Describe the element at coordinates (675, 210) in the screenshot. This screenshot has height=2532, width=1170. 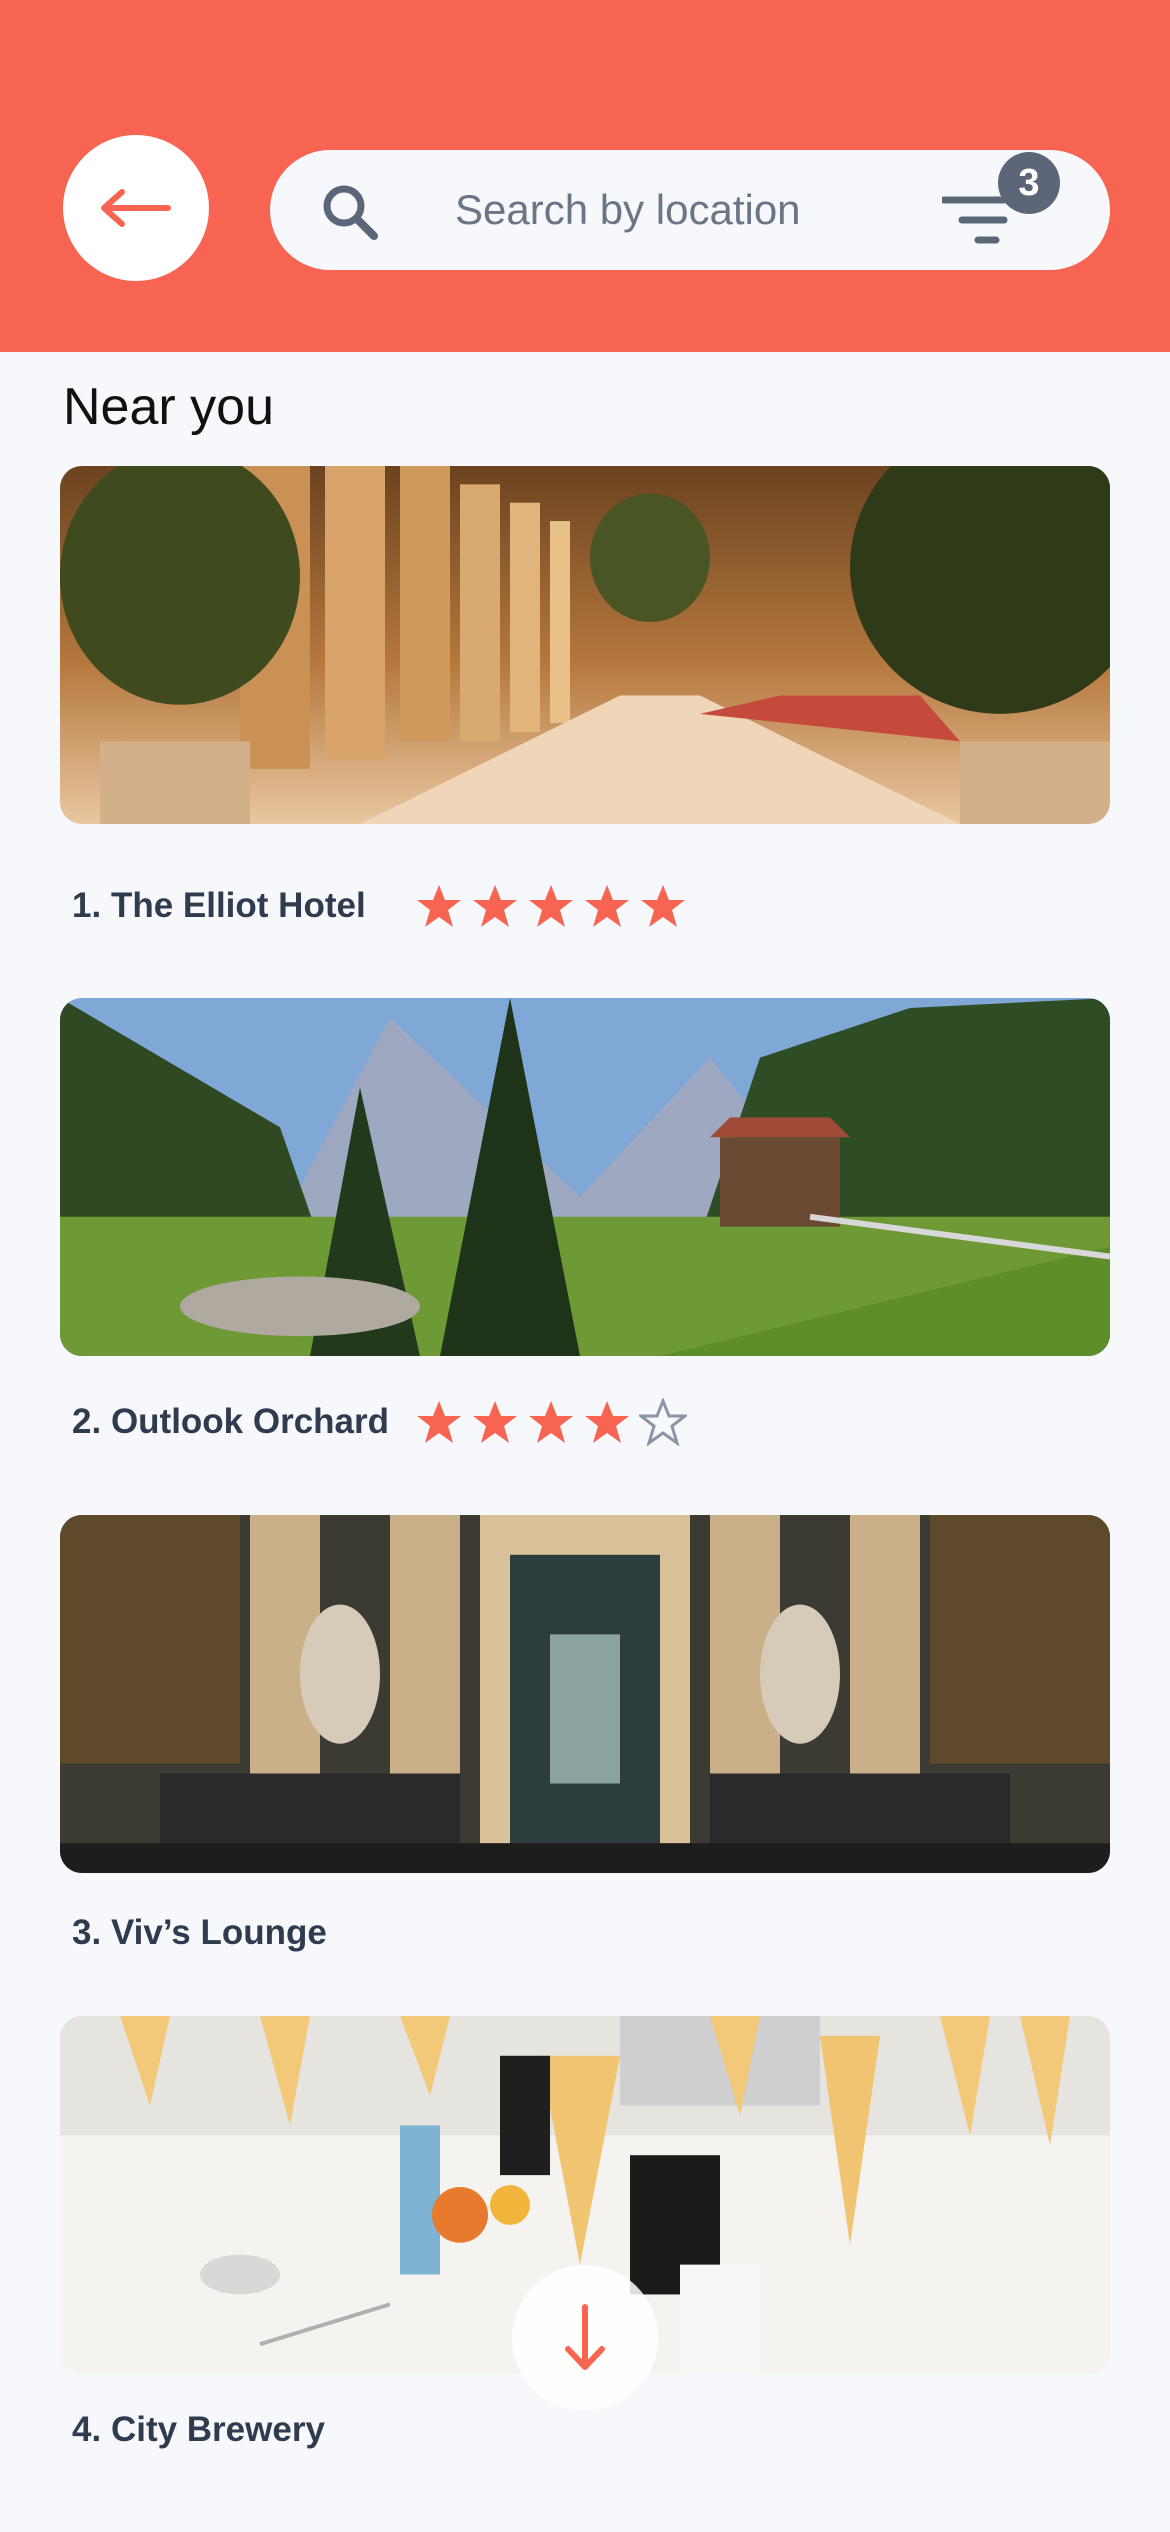
I see `search-input` at that location.